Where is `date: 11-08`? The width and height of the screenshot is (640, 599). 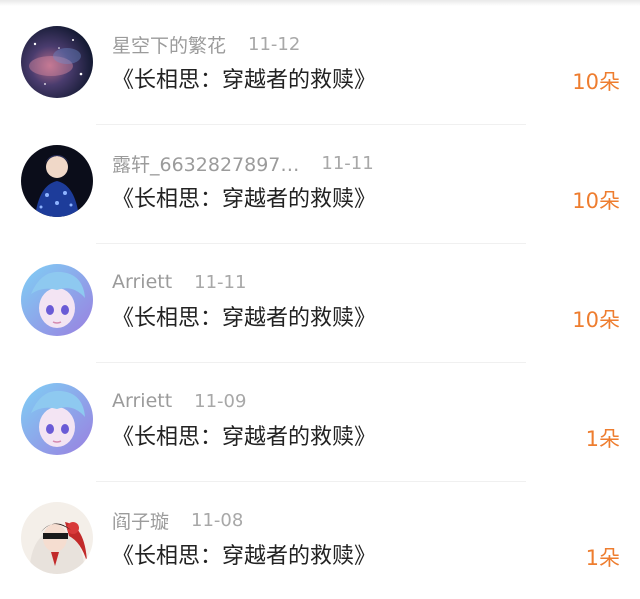
date: 11-08 is located at coordinates (217, 520).